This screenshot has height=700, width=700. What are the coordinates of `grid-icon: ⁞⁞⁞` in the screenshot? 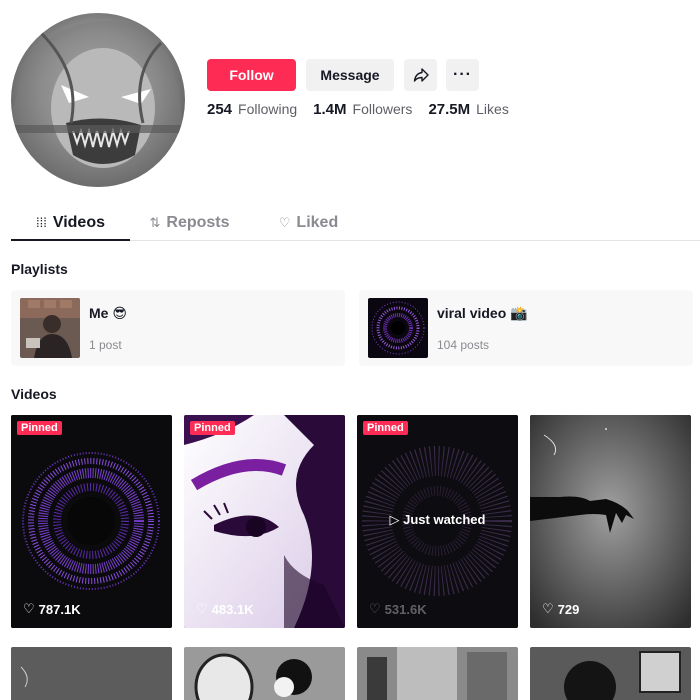 It's located at (41, 222).